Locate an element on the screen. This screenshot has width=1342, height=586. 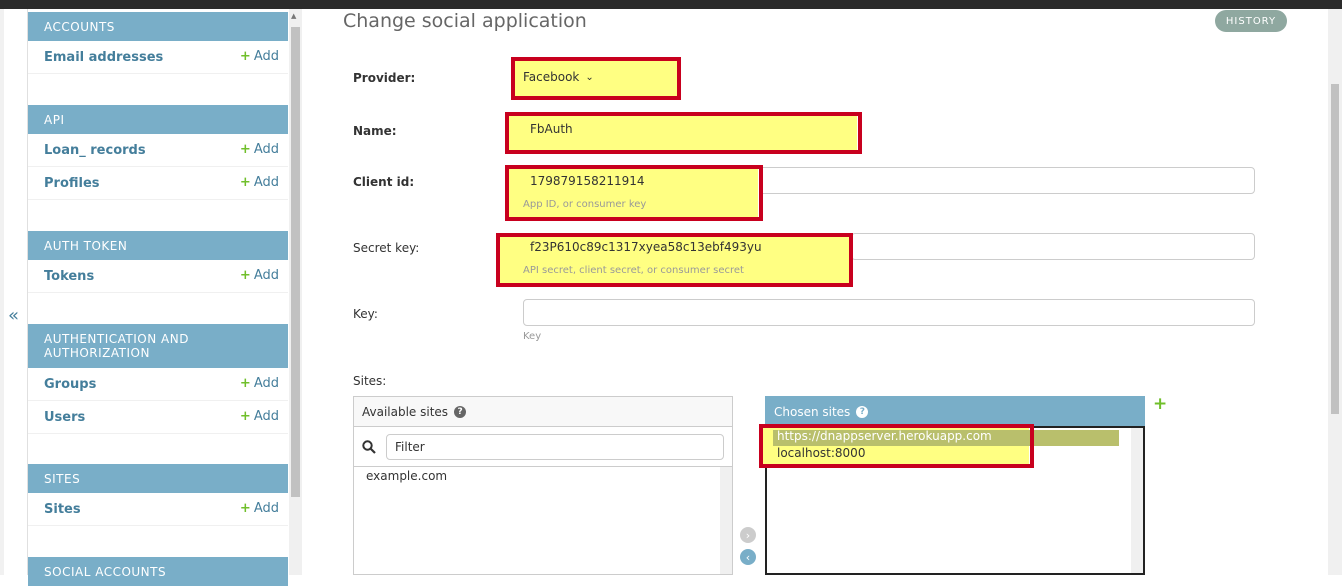
history-button: HISTORY is located at coordinates (1251, 21).